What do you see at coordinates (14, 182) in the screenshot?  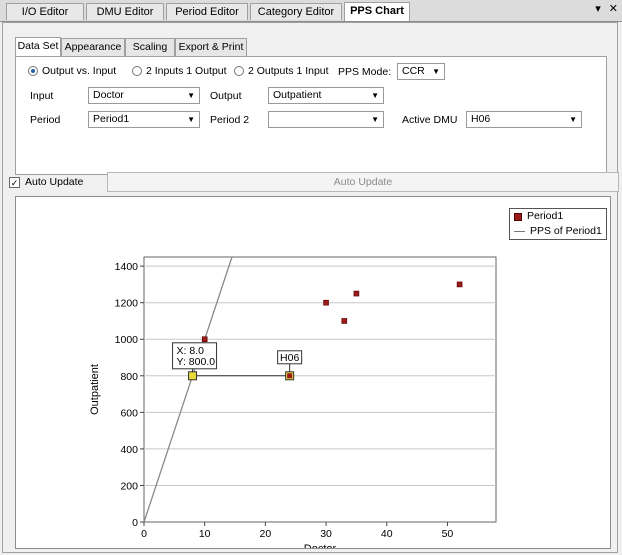 I see `checkmark-icon: ✓` at bounding box center [14, 182].